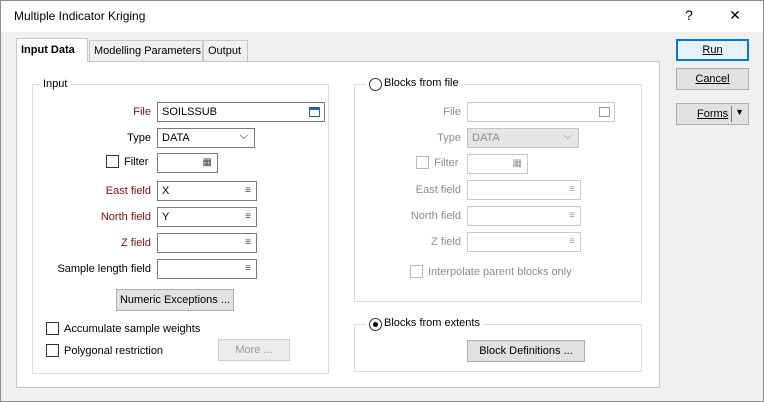  Describe the element at coordinates (125, 217) in the screenshot. I see `north-field-label: North field` at that location.